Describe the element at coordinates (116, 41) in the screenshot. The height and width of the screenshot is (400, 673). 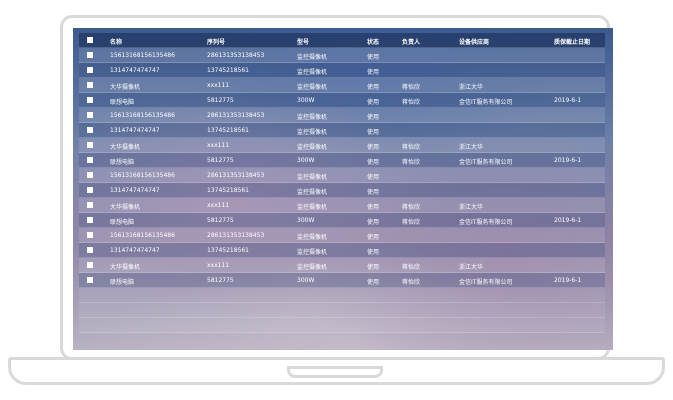
I see `header-name: 名称` at that location.